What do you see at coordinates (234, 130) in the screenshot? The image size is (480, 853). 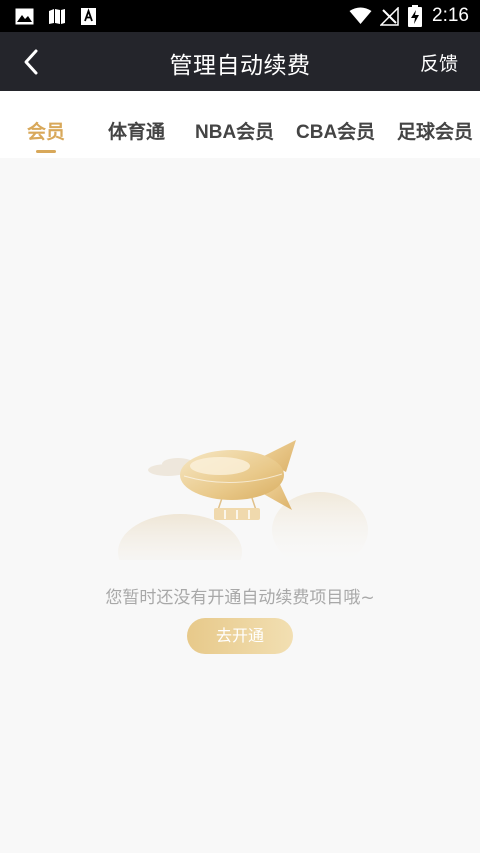 I see `tab-nba-member: NBA会员` at bounding box center [234, 130].